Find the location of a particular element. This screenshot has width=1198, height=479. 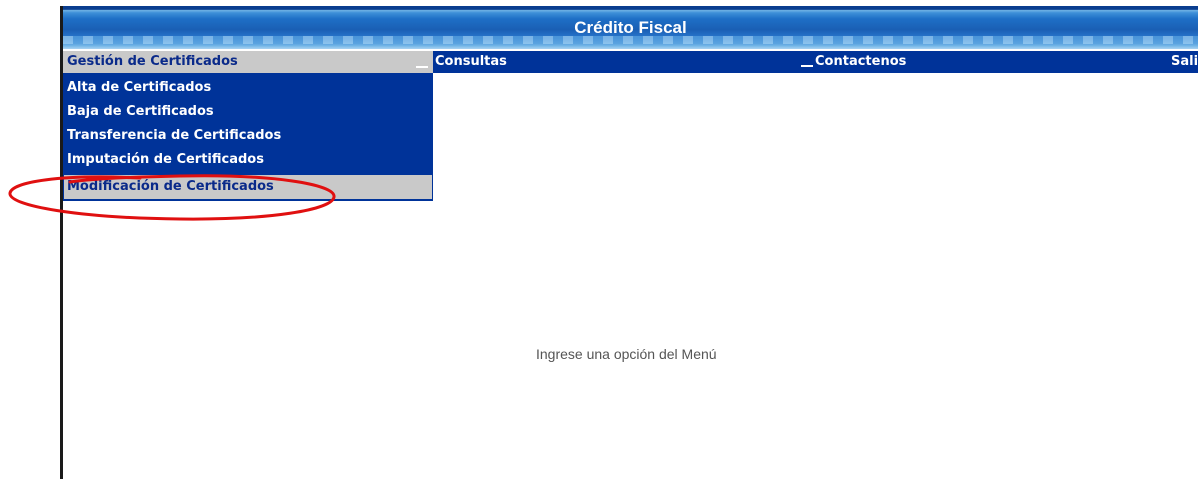

menu-gestion-certificados: Gestión de Certificados is located at coordinates (248, 62).